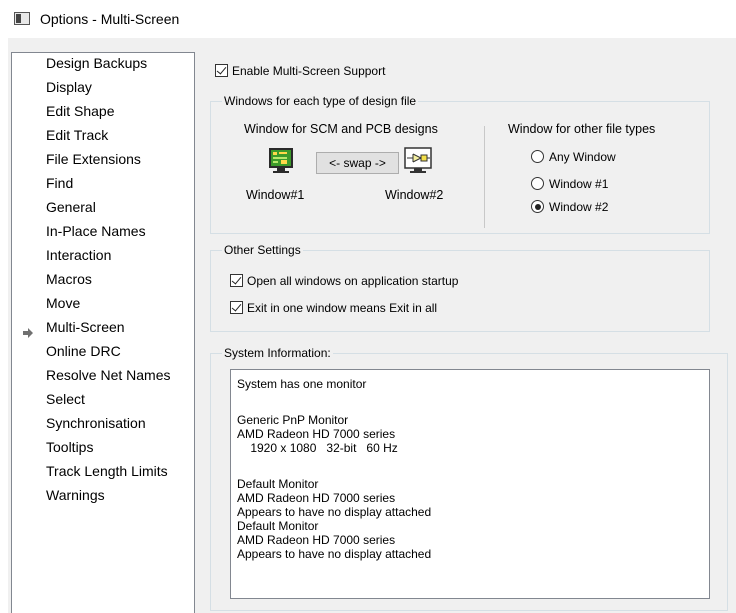  Describe the element at coordinates (357, 163) in the screenshot. I see `swap-windows-button: <- swap ->` at that location.